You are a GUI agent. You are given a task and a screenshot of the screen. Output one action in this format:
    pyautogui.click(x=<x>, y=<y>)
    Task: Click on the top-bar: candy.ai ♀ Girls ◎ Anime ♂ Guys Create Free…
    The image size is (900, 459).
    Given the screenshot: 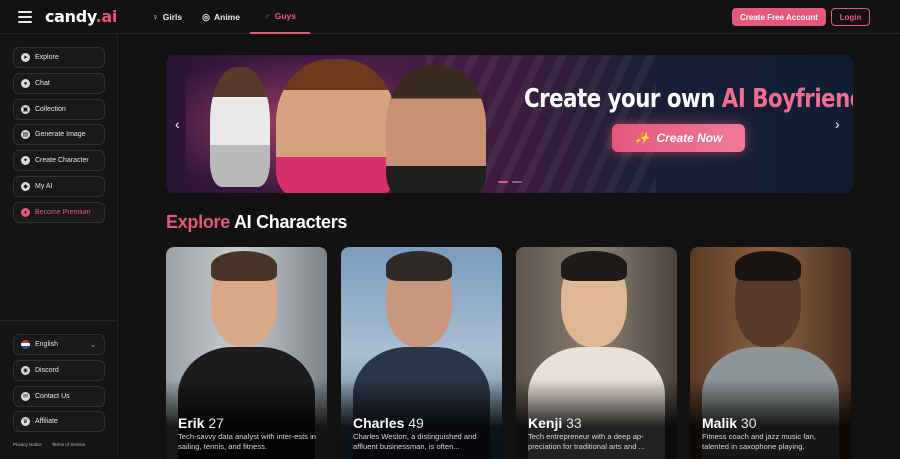 What is the action you would take?
    pyautogui.click(x=450, y=17)
    